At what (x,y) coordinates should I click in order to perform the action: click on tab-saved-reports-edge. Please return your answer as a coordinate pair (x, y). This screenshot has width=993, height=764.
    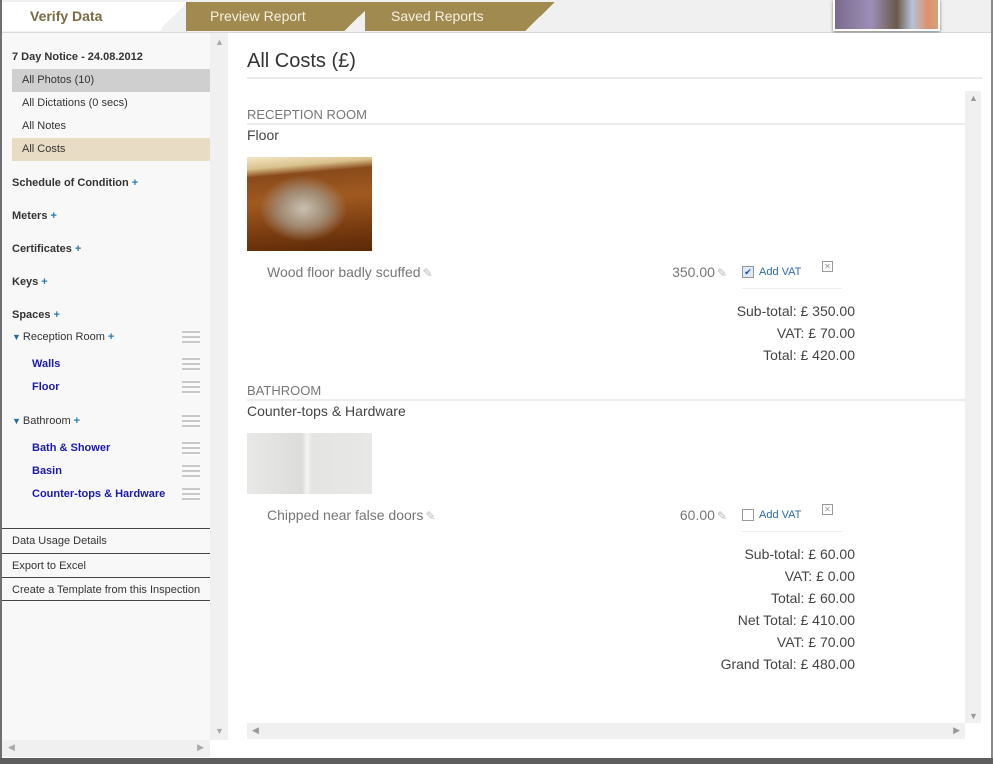
    Looking at the image, I should click on (540, 16).